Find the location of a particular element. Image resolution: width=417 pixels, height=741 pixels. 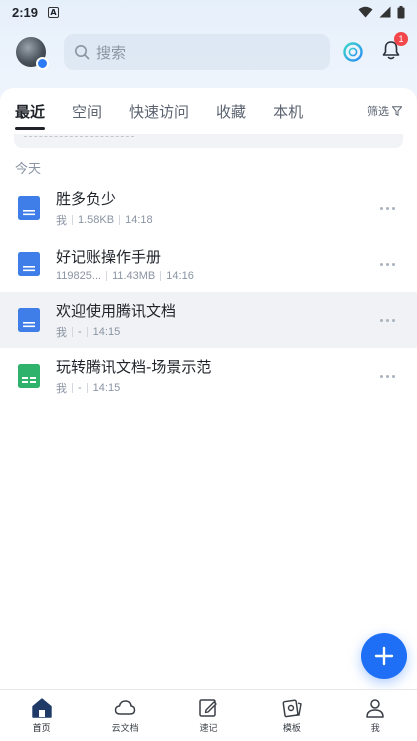

filter-icon is located at coordinates (397, 111).